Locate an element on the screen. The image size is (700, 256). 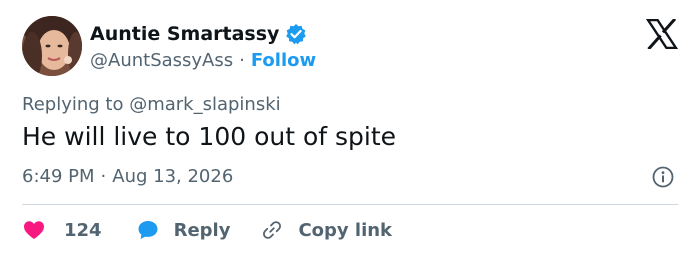
author-name-row: Auntie Smartassy is located at coordinates (198, 34).